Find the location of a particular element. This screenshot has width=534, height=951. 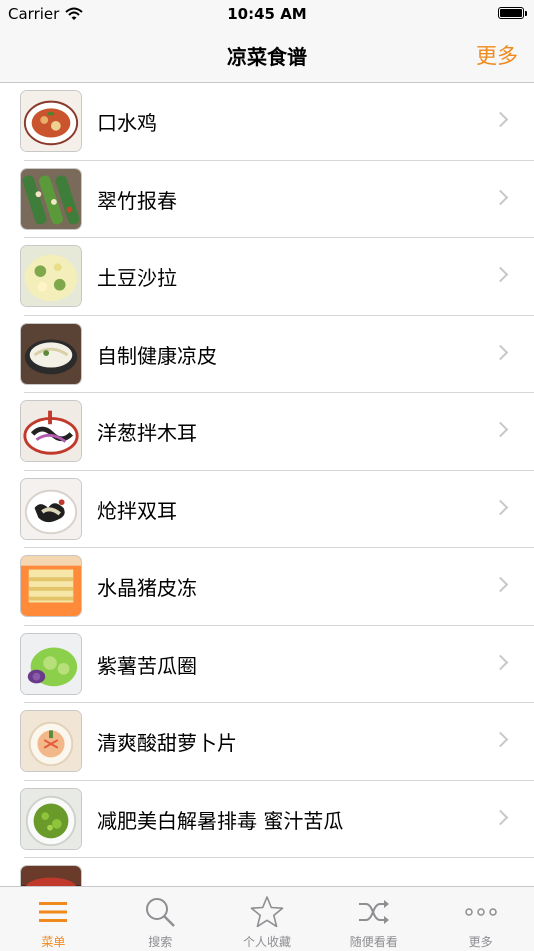

recipe-title: 水晶猪皮冻 is located at coordinates (147, 588).